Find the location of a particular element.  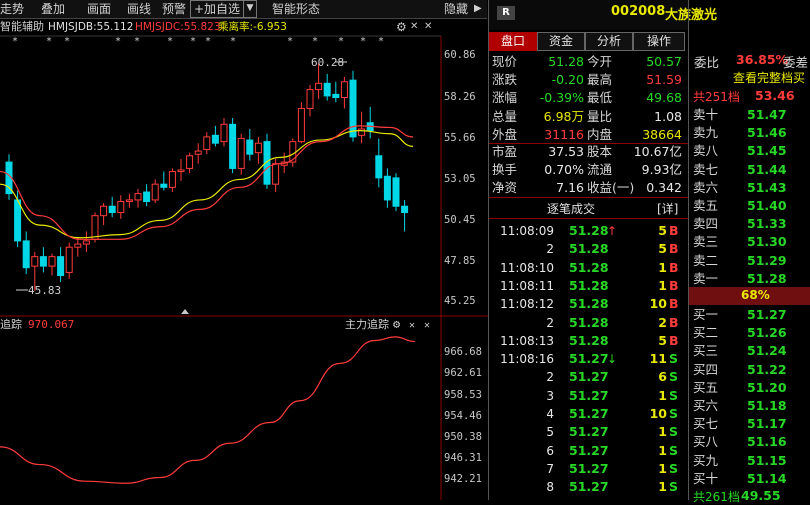

fundamental-value: 0.70% is located at coordinates (564, 169).